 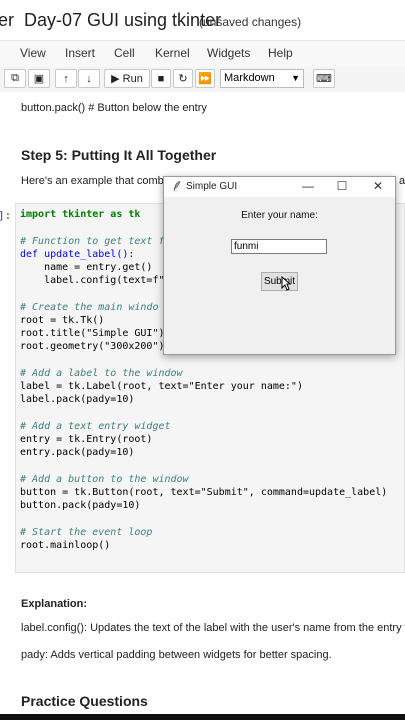 What do you see at coordinates (54, 604) in the screenshot?
I see `explanation-heading: Explanation:` at bounding box center [54, 604].